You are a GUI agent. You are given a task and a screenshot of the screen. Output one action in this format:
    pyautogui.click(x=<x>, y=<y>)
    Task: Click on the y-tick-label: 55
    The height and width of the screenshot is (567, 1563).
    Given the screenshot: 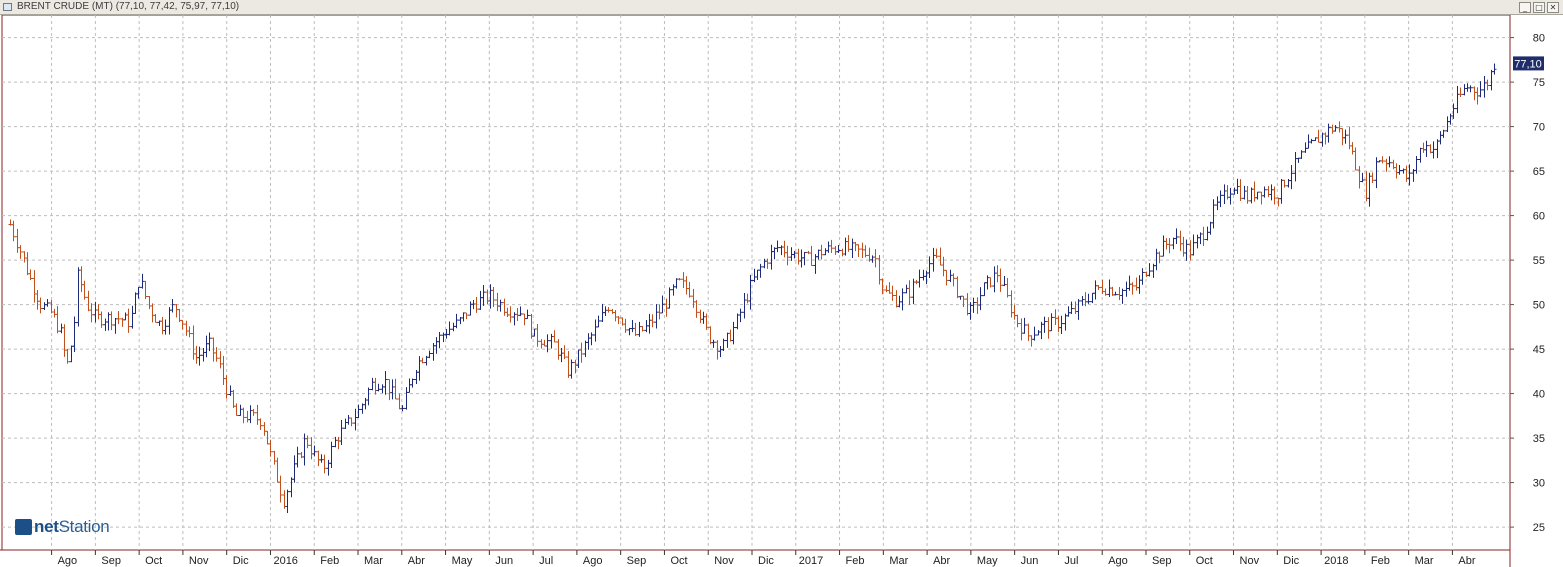 What is the action you would take?
    pyautogui.click(x=1539, y=261)
    